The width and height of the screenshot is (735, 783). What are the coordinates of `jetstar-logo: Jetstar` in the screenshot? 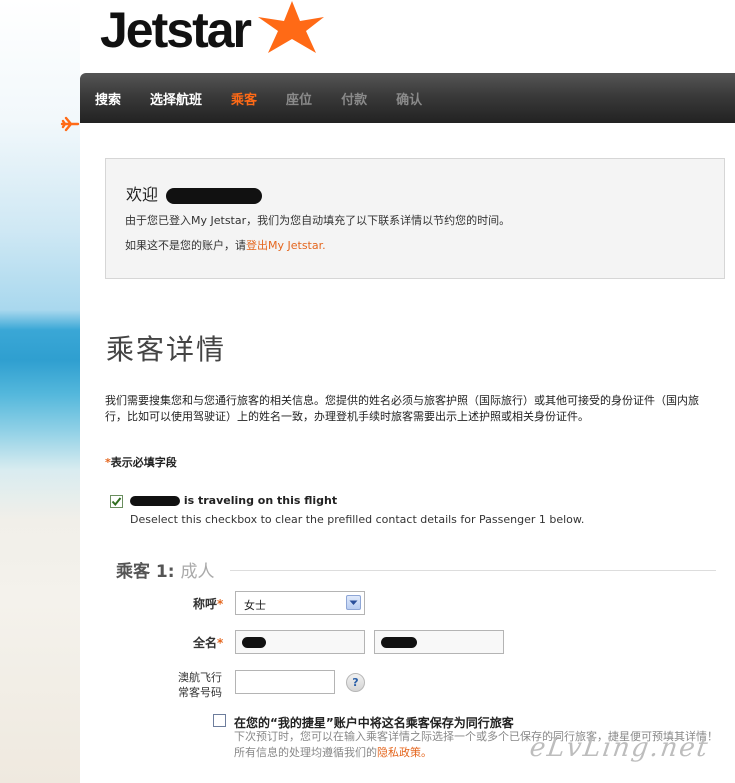 It's located at (214, 30).